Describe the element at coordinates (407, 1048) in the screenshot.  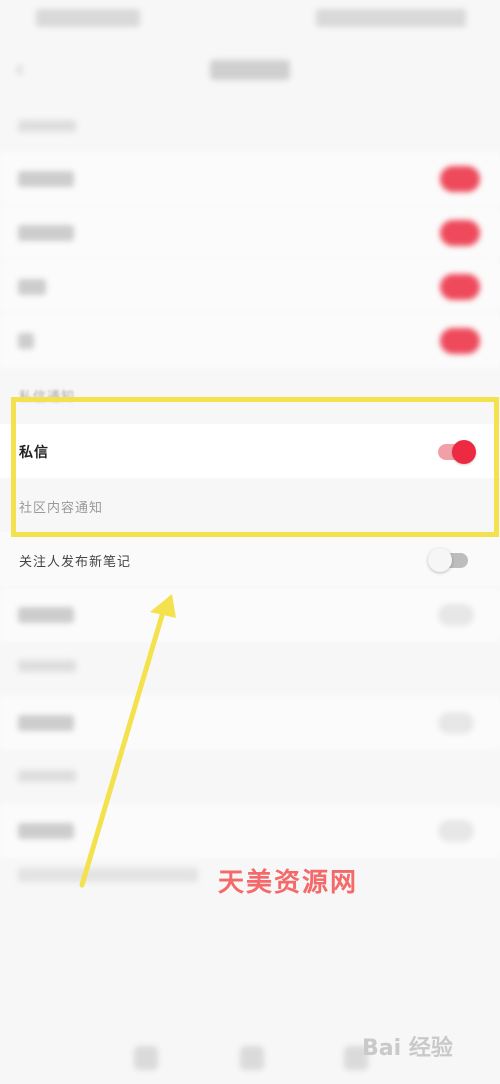
I see `baidu-watermark: Bai 经验` at that location.